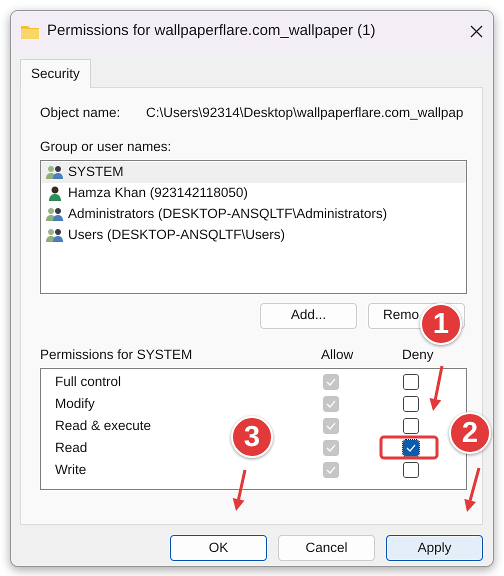 The width and height of the screenshot is (504, 576). I want to click on user-icon, so click(55, 193).